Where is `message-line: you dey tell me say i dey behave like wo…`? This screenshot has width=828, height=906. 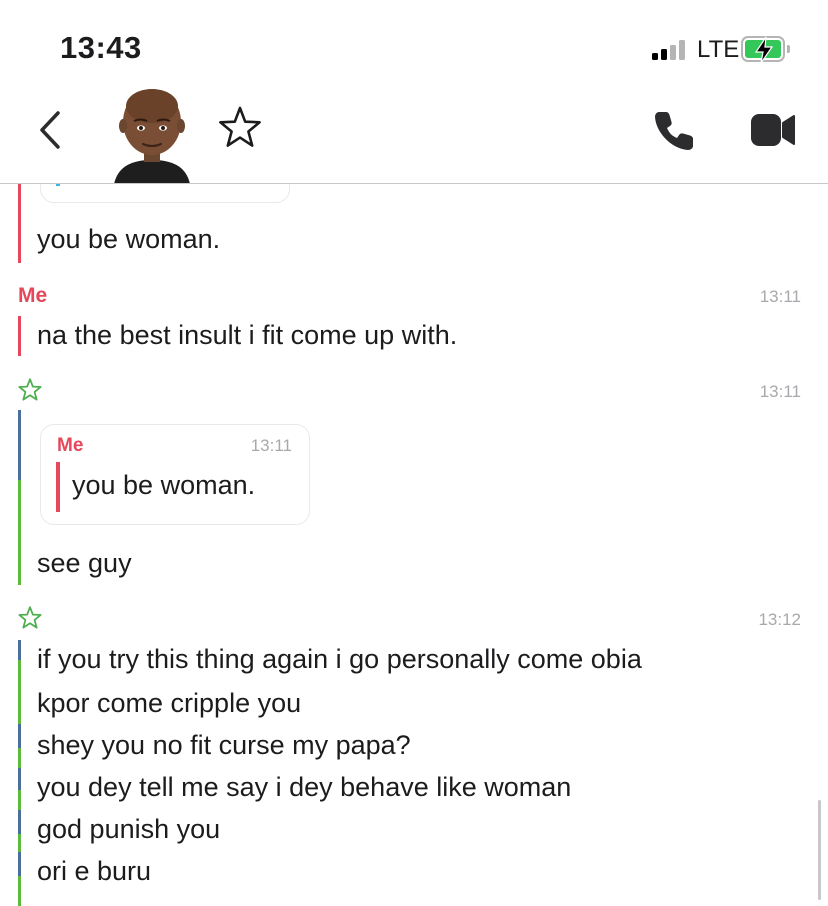
message-line: you dey tell me say i dey behave like wo… is located at coordinates (304, 787).